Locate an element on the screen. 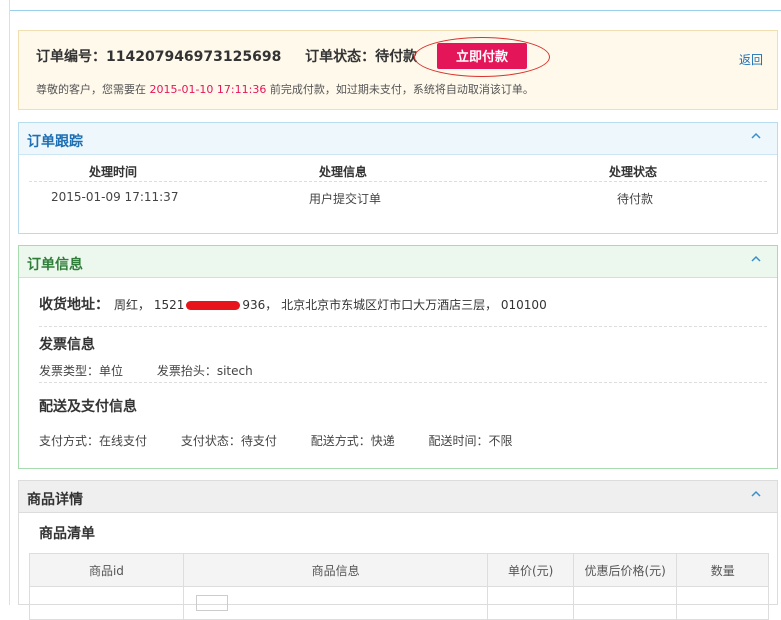  back-link: 返回 is located at coordinates (751, 59).